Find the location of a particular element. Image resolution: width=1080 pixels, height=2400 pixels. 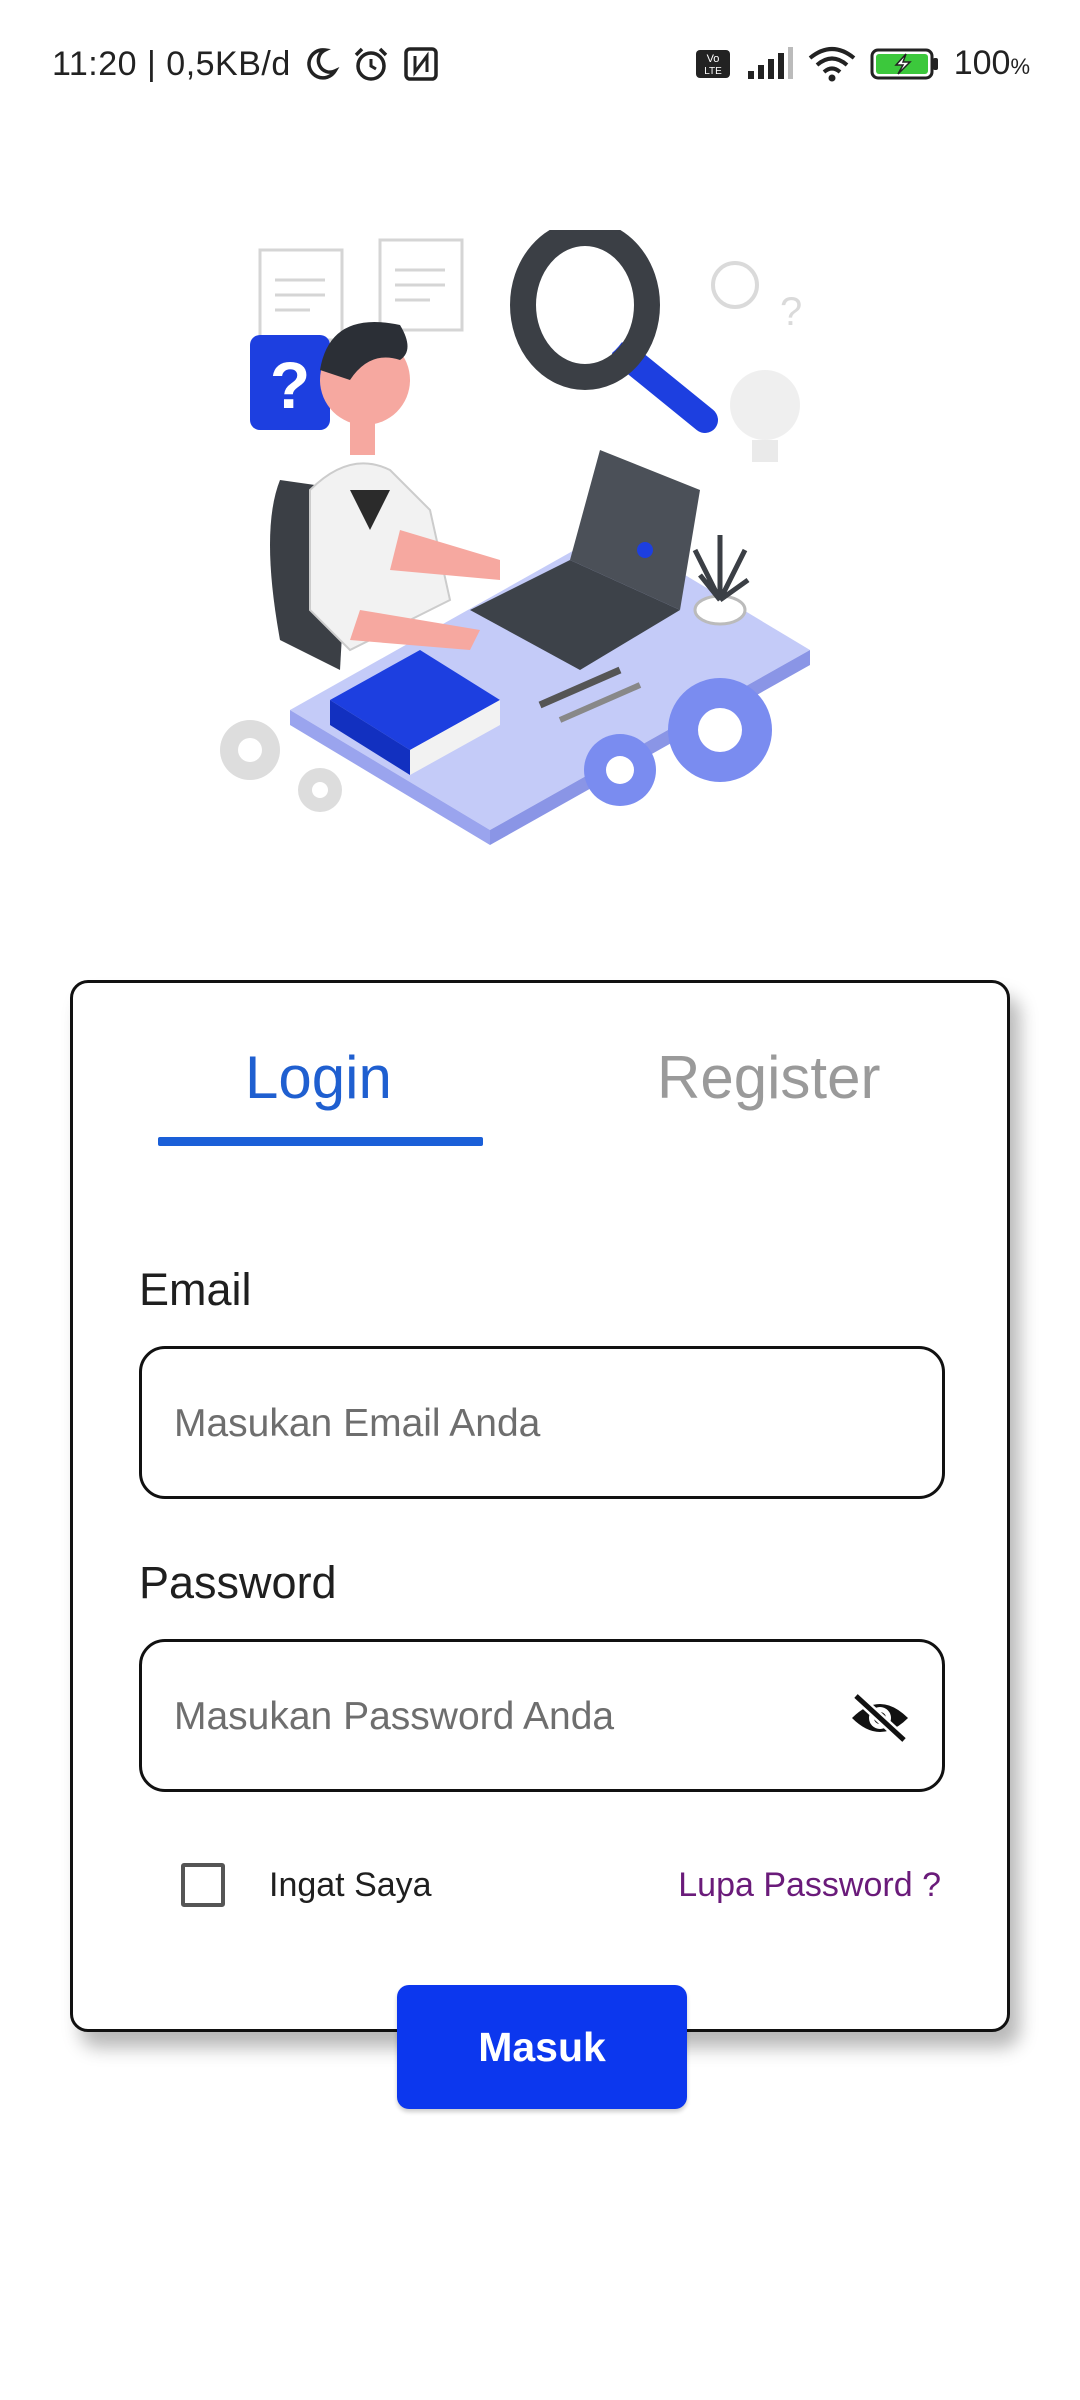

email-field is located at coordinates (542, 1422).